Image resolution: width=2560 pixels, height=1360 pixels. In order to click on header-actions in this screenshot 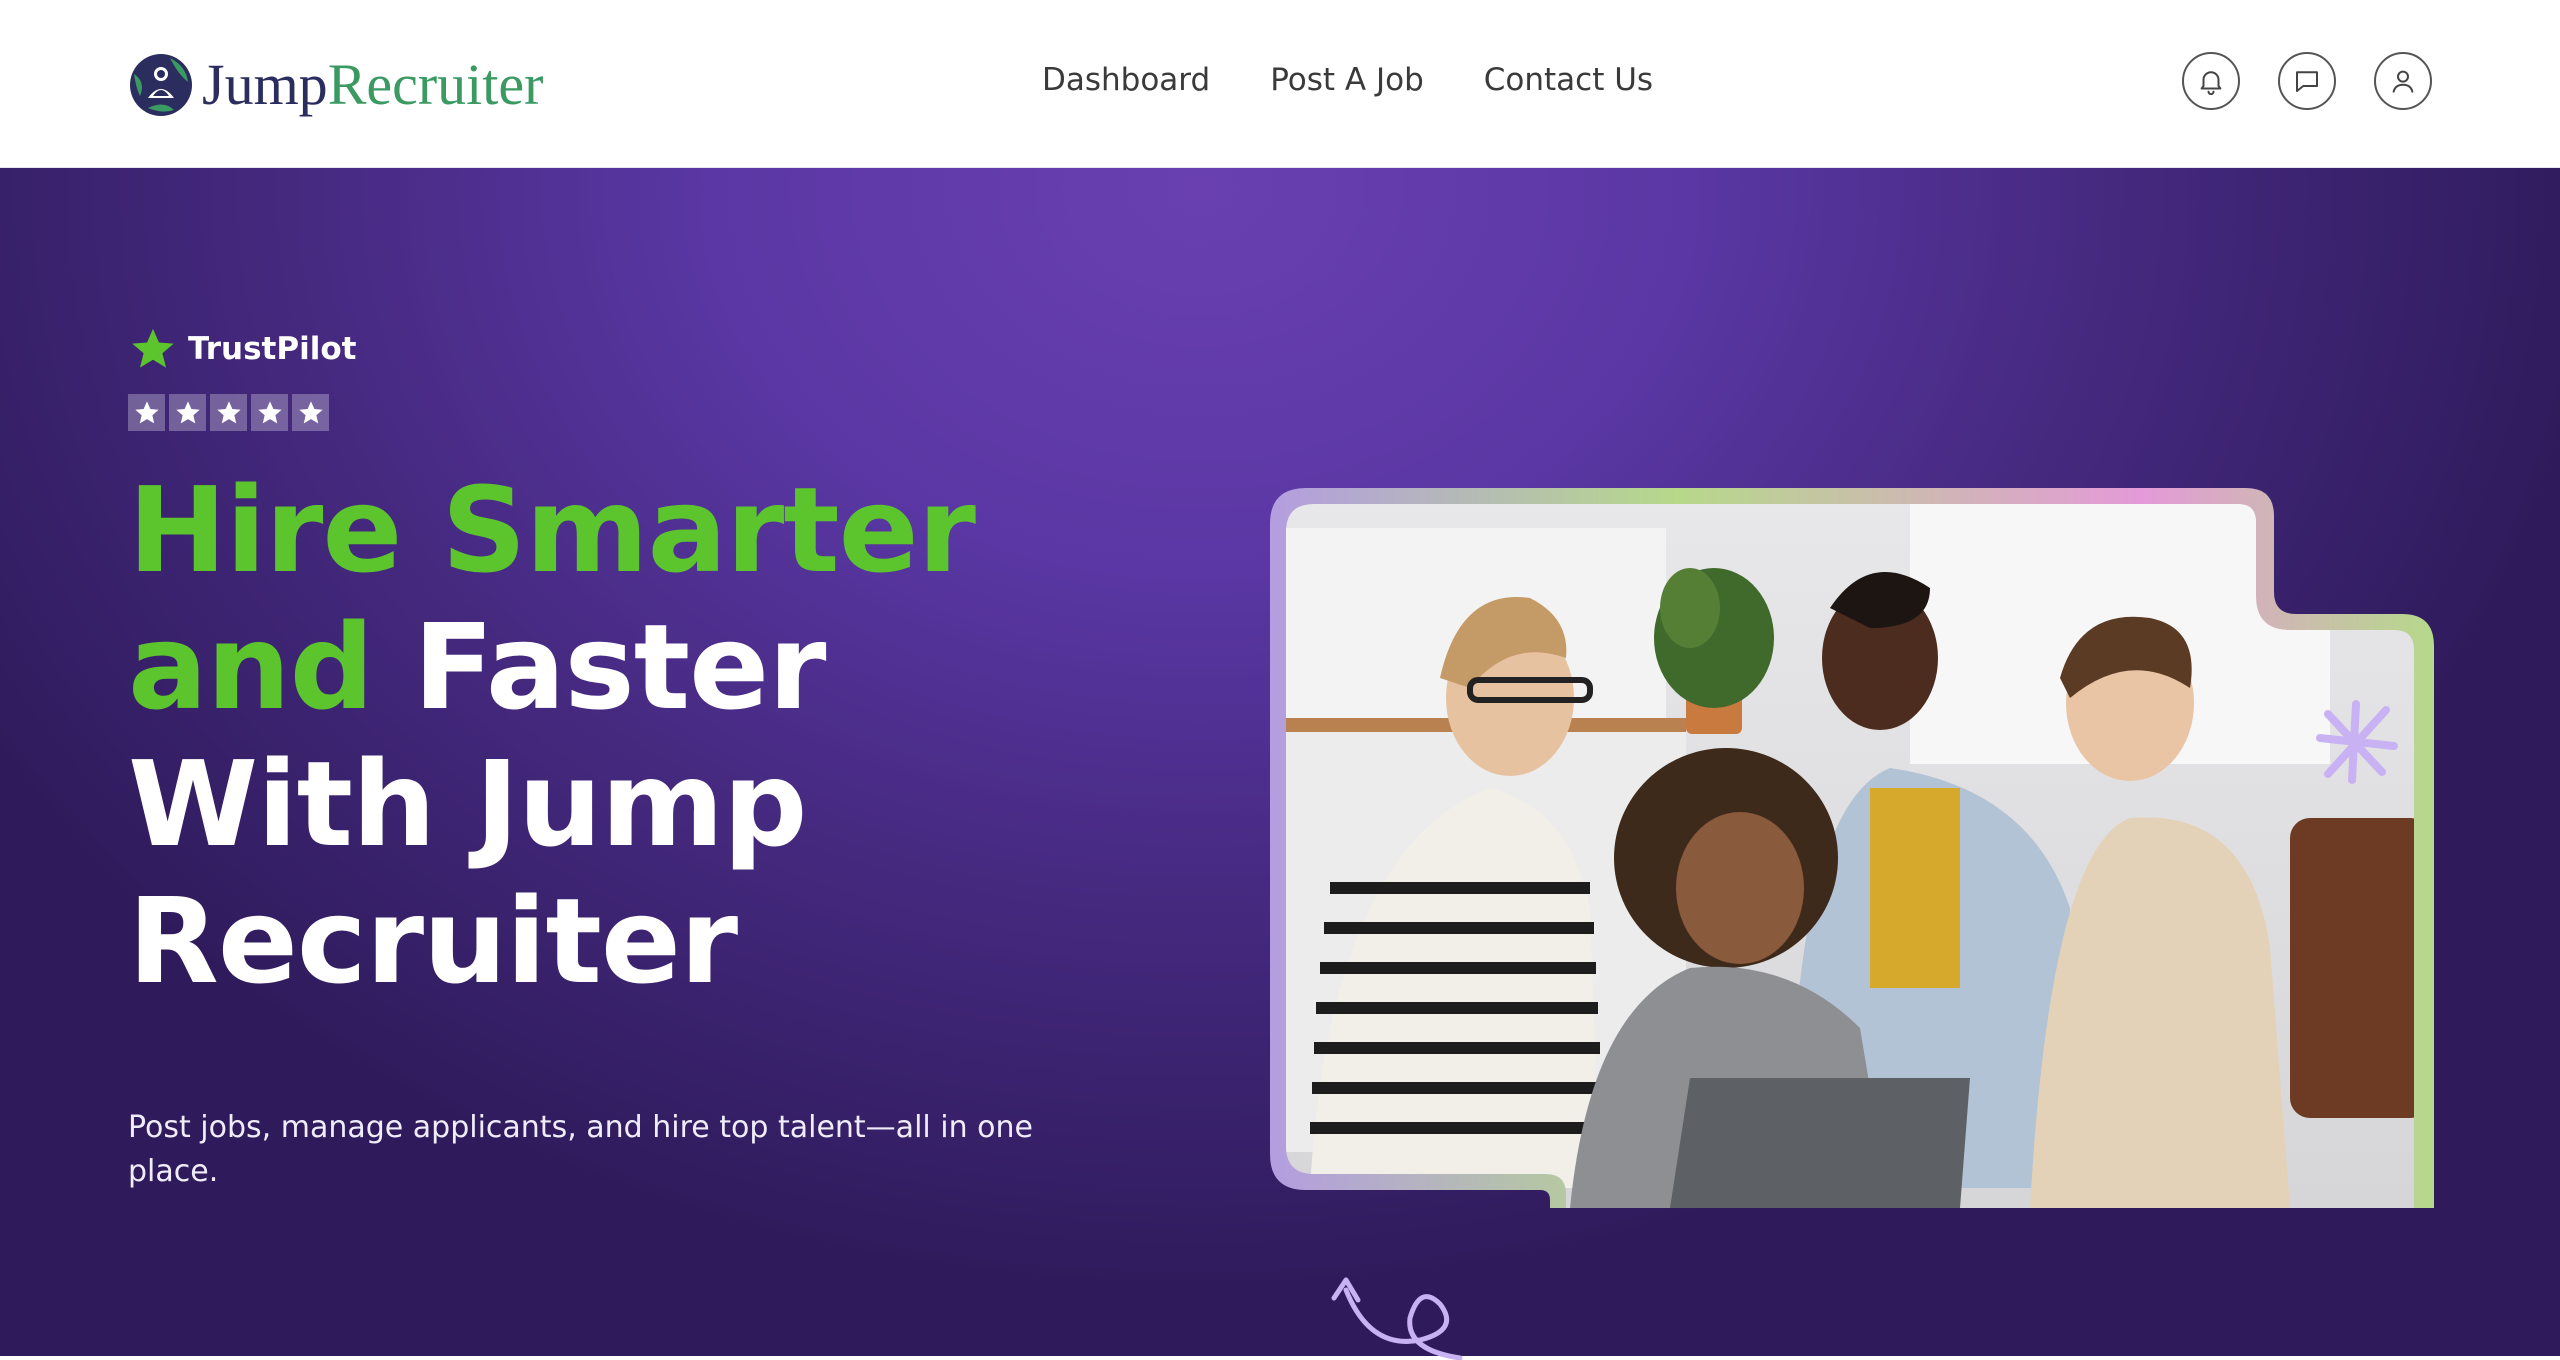, I will do `click(2307, 81)`.